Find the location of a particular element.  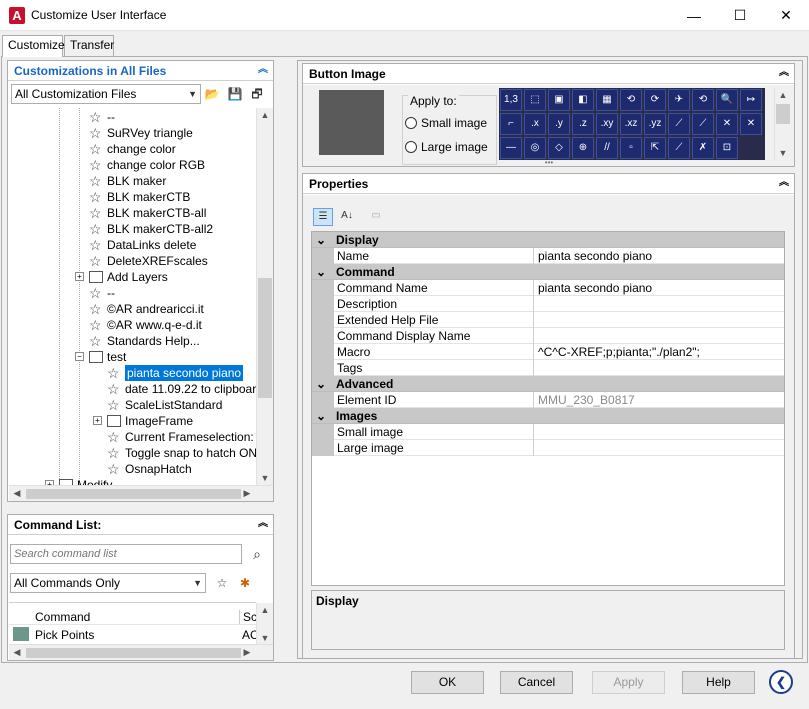

property-row: Large image is located at coordinates (548, 448).